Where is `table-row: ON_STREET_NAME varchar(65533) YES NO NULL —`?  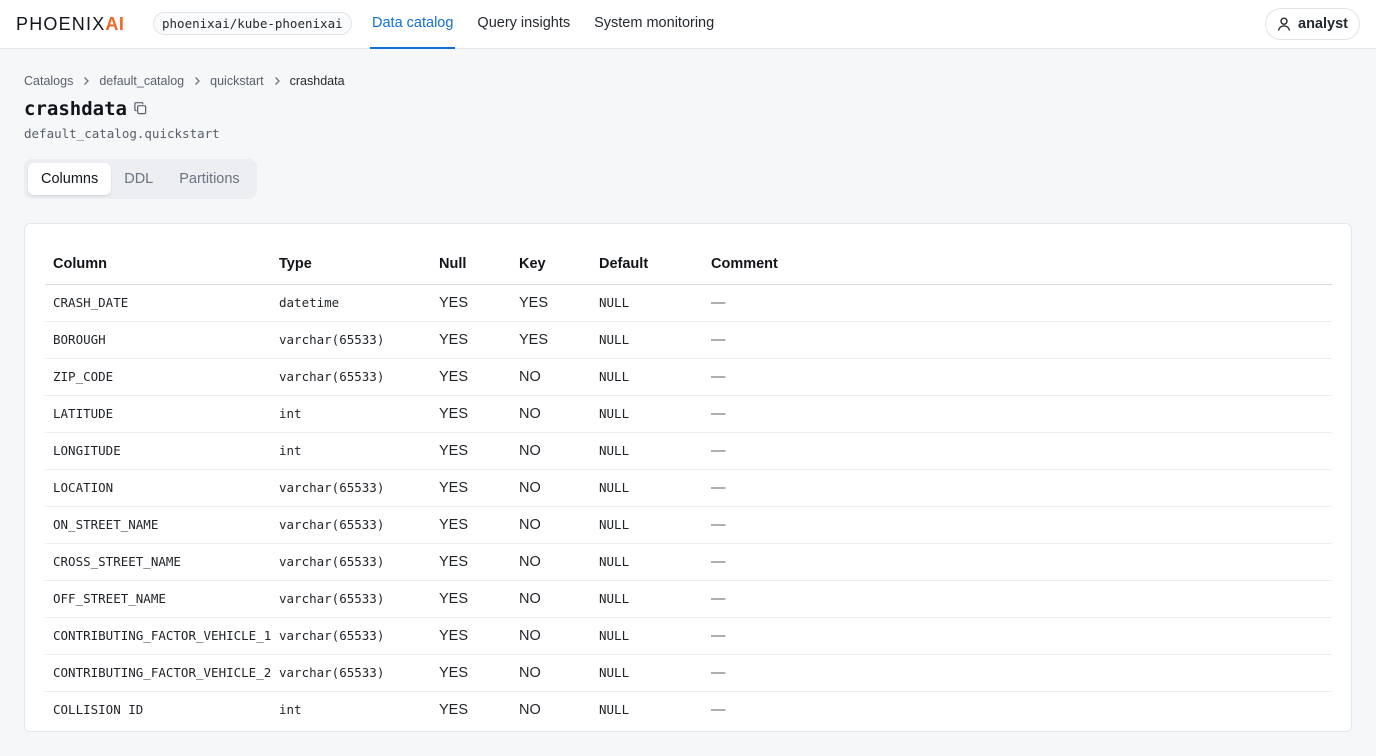 table-row: ON_STREET_NAME varchar(65533) YES NO NULL — is located at coordinates (688, 525).